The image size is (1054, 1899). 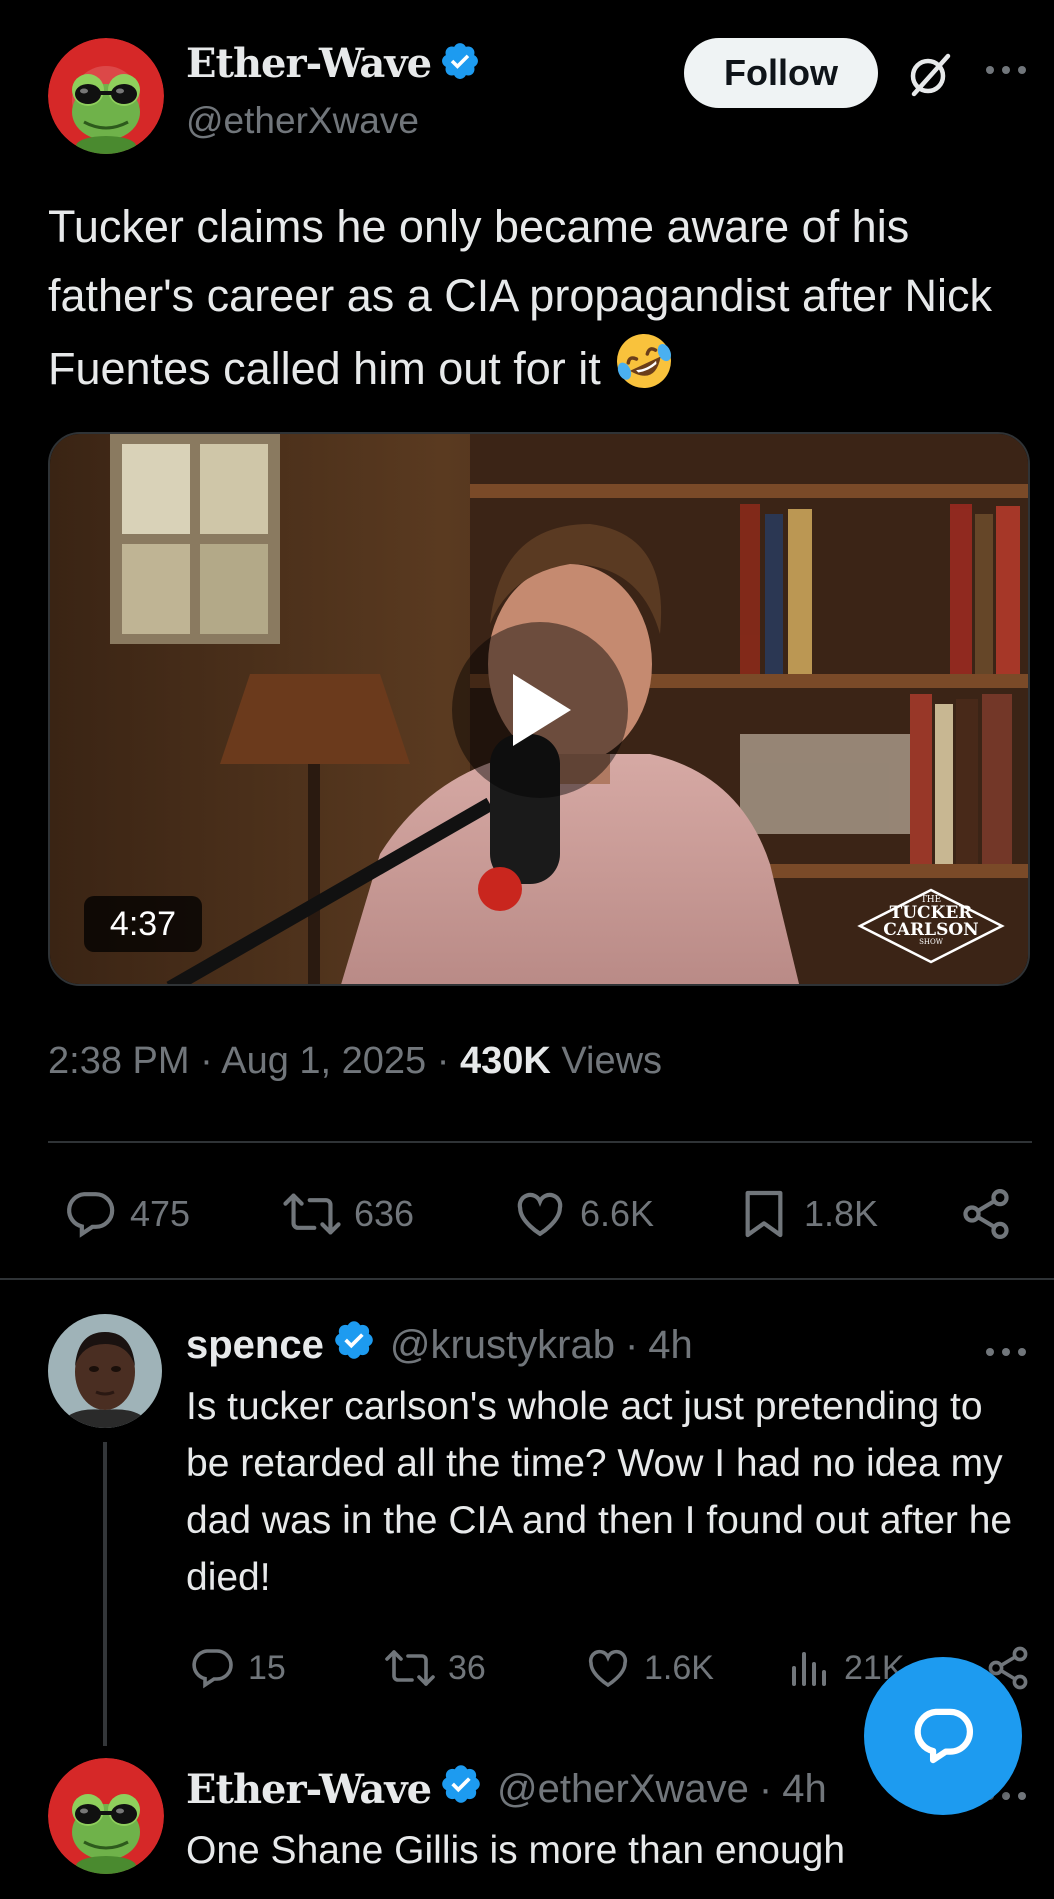 I want to click on views-label: Views, so click(x=612, y=1061).